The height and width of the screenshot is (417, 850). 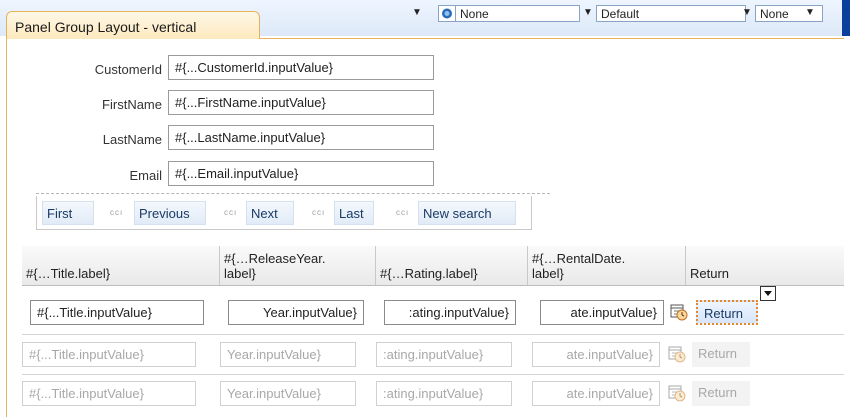 What do you see at coordinates (447, 13) in the screenshot?
I see `globe-icon` at bounding box center [447, 13].